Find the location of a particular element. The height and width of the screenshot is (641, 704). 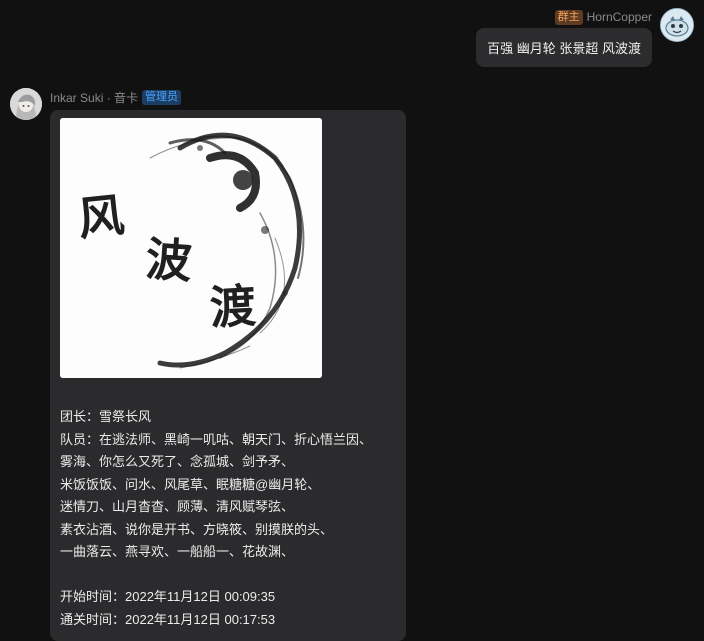

right-message-meta: 群主 HornCopper is located at coordinates (603, 17).